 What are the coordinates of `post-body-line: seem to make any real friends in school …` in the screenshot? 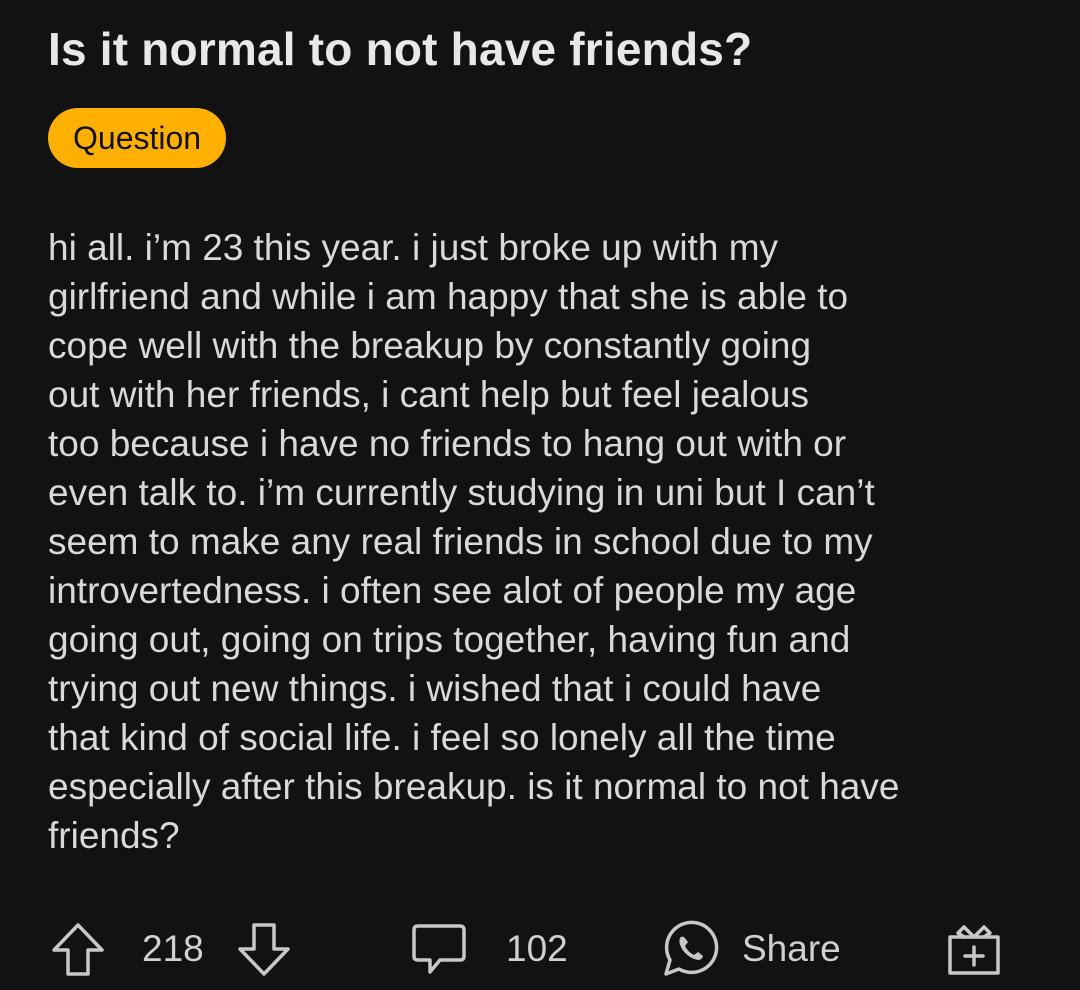 It's located at (460, 541).